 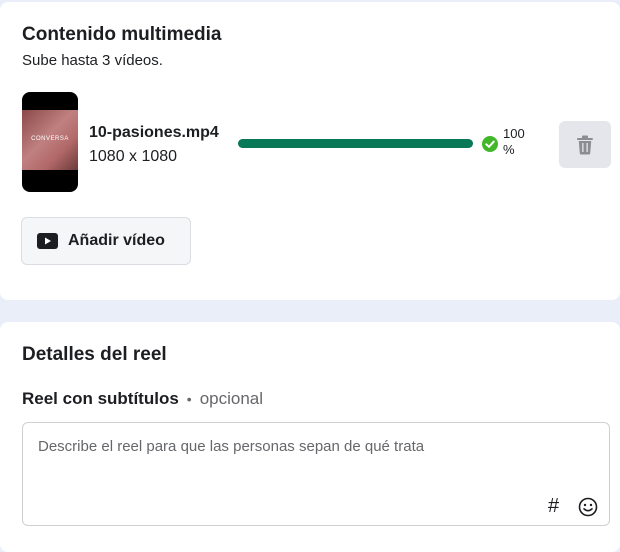 I want to click on delete-video-button, so click(x=585, y=144).